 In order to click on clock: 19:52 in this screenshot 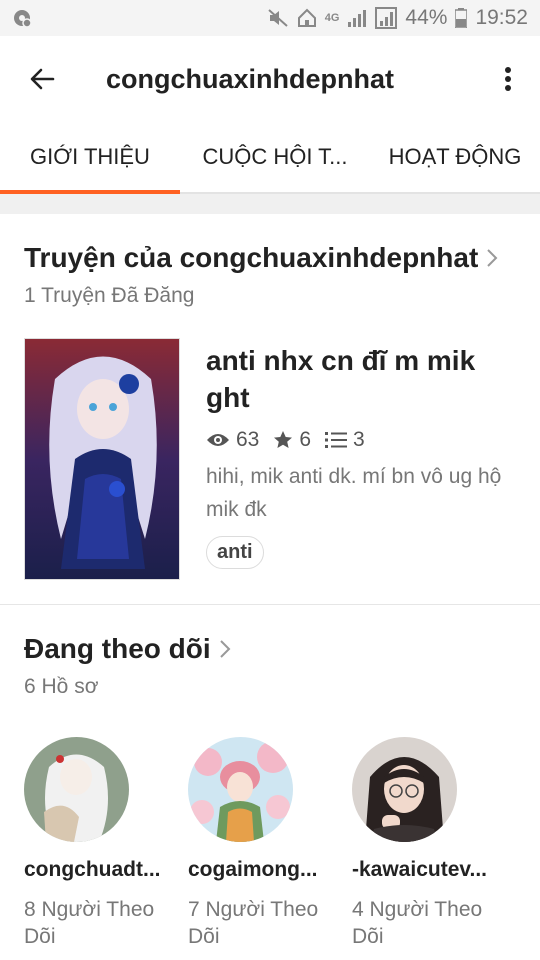, I will do `click(501, 17)`.